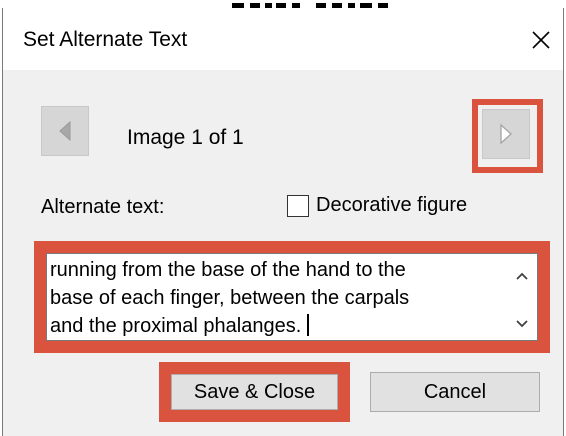 The width and height of the screenshot is (566, 436). I want to click on decorative-figure-option: Decorative figure, so click(377, 205).